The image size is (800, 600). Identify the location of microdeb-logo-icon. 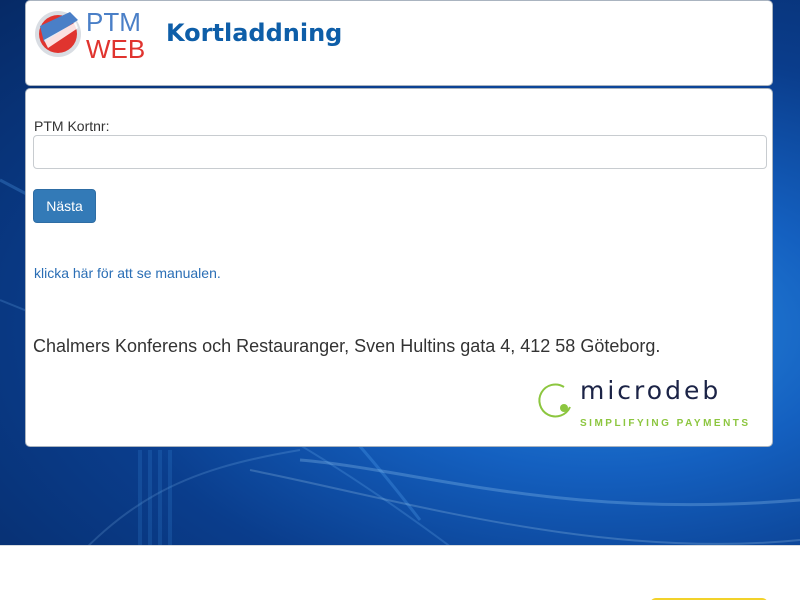
(554, 400).